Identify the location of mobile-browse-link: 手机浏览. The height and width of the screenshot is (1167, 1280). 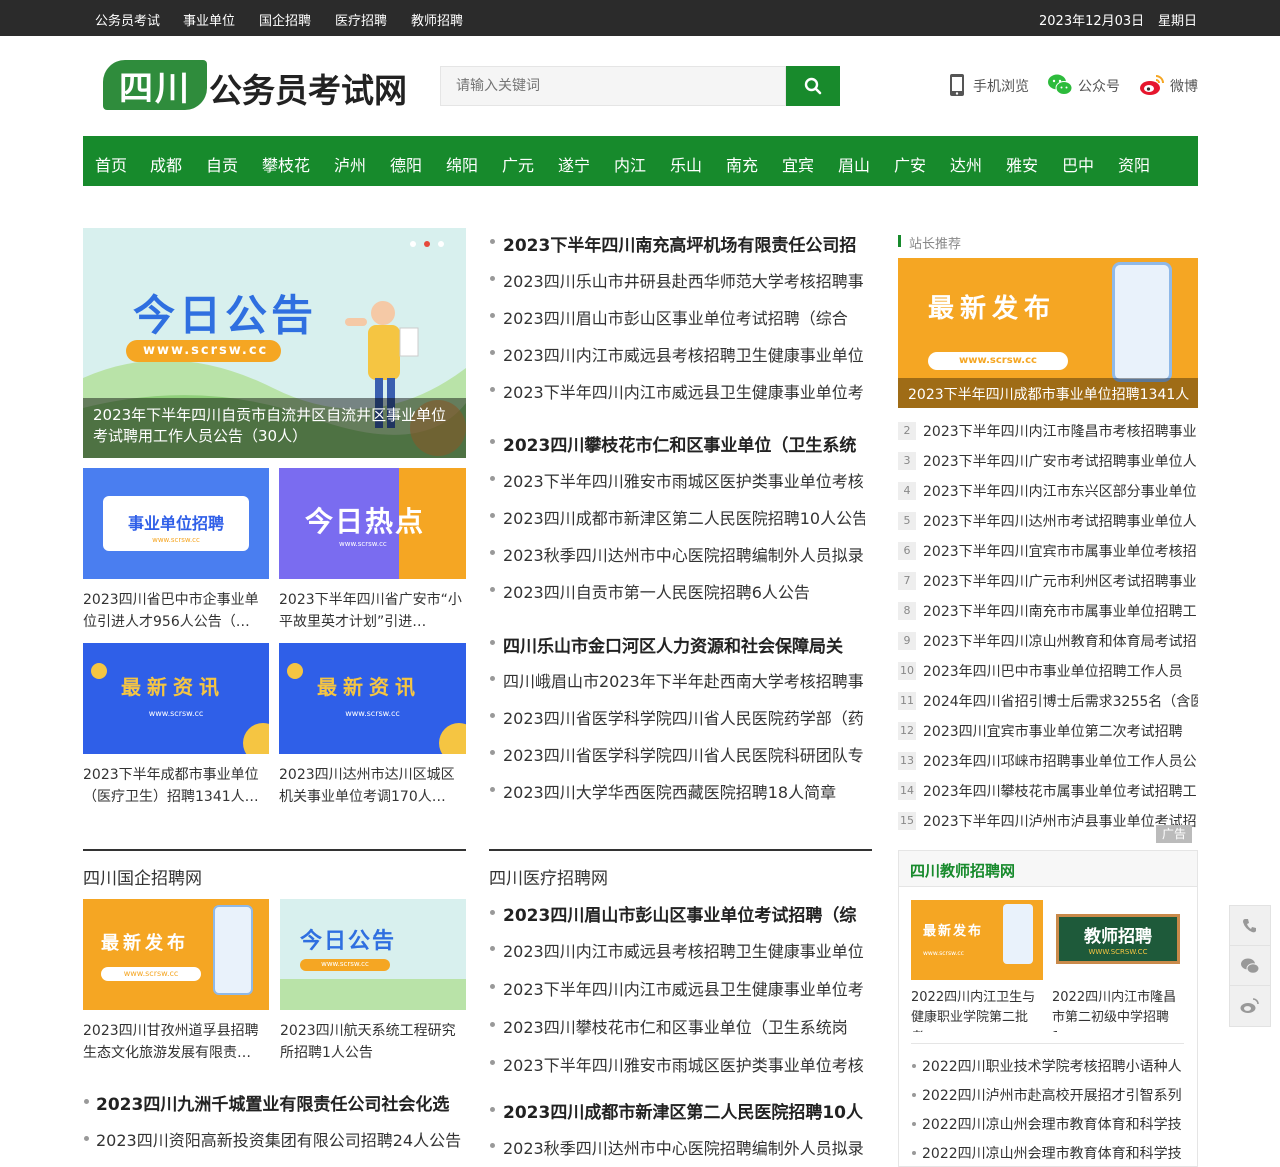
(1001, 86).